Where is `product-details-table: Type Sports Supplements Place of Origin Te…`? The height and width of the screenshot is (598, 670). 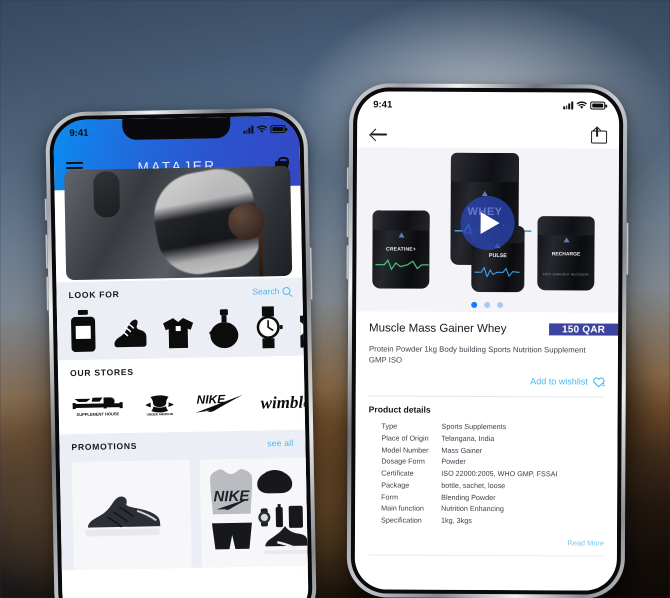 product-details-table: Type Sports Supplements Place of Origin Te… is located at coordinates (486, 474).